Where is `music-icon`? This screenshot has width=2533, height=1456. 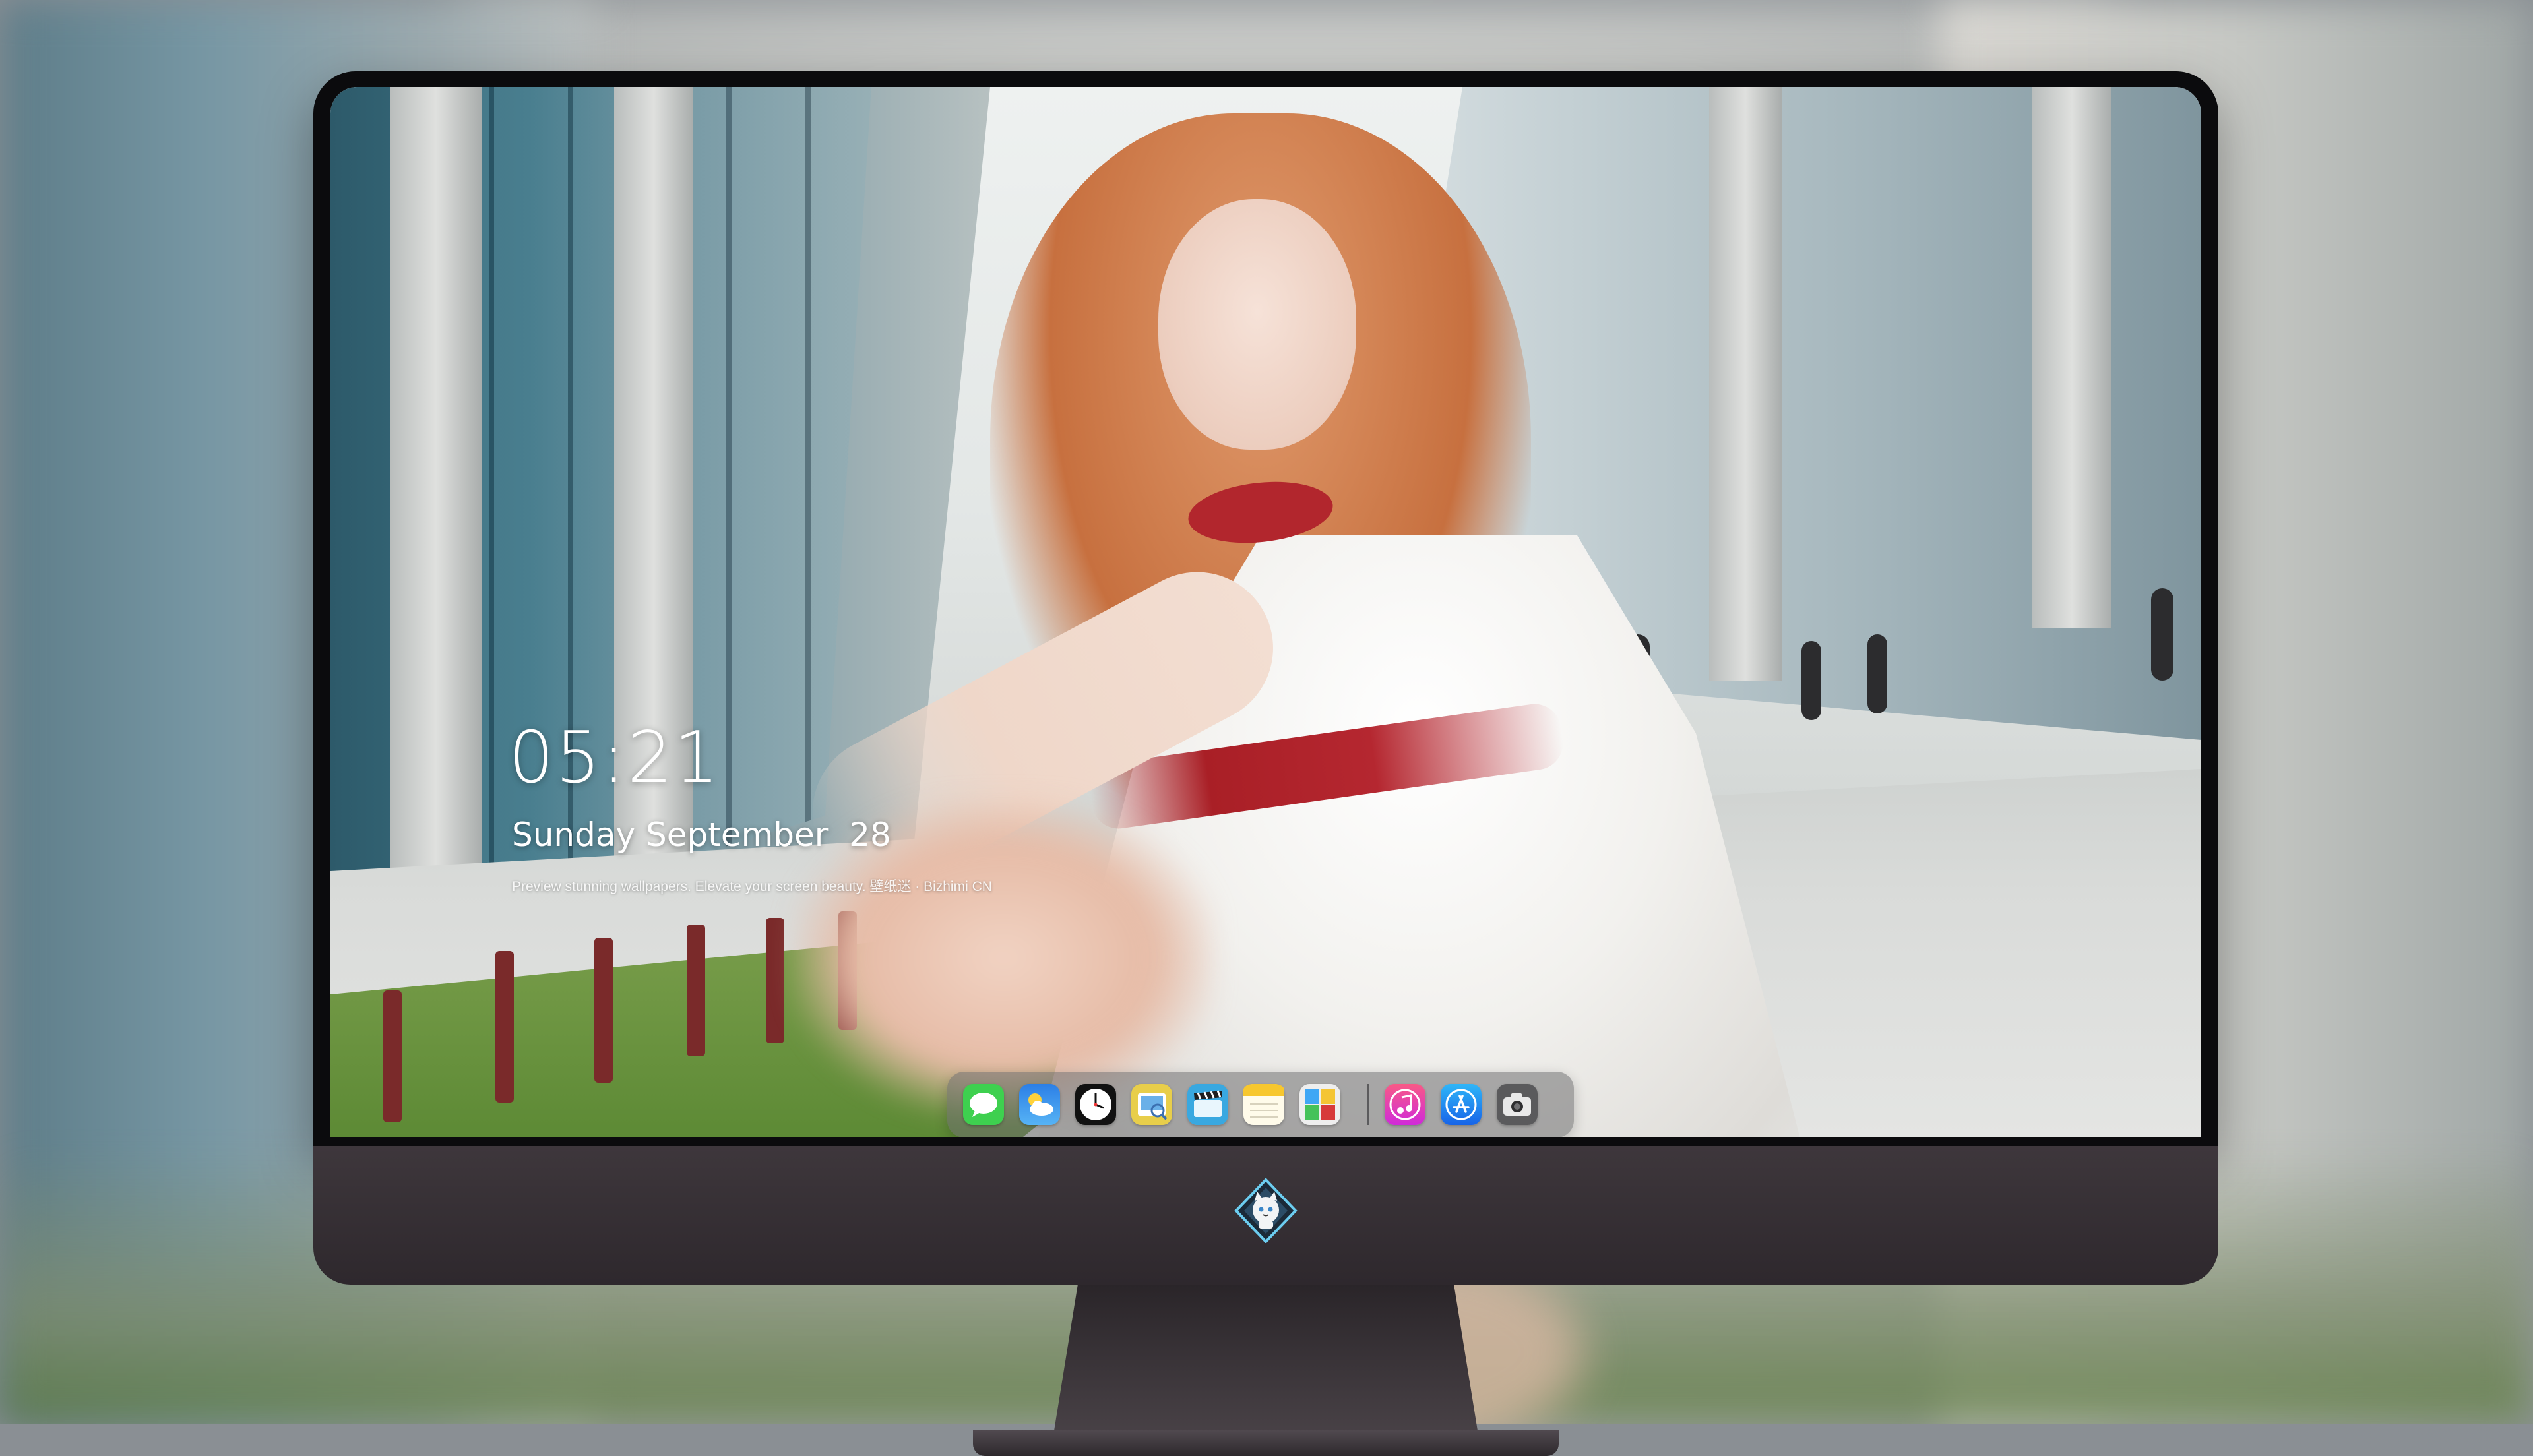
music-icon is located at coordinates (1405, 1104).